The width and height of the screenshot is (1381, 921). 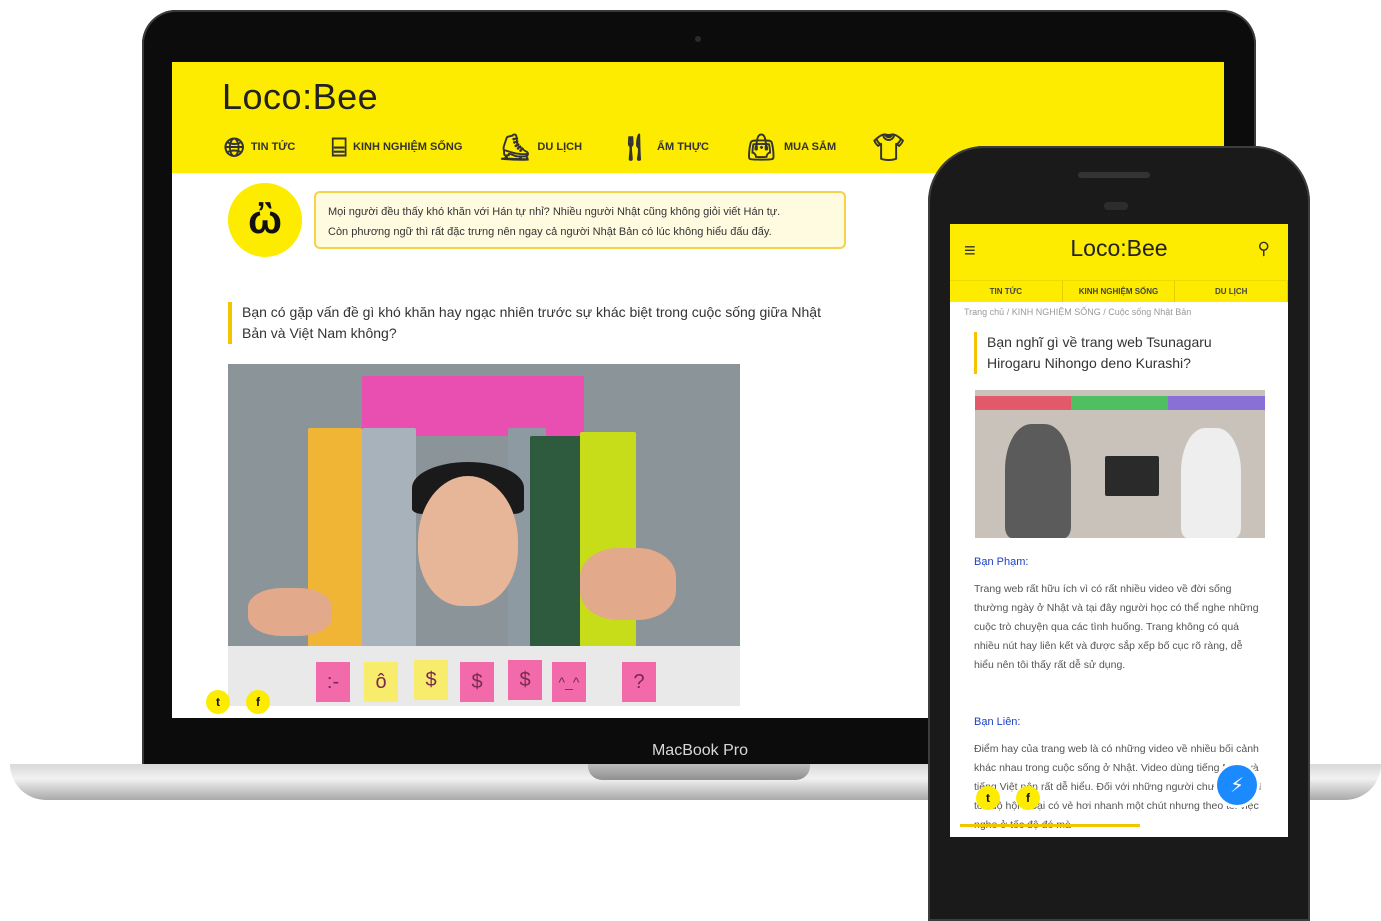 What do you see at coordinates (473, 406) in the screenshot?
I see `folder-pink` at bounding box center [473, 406].